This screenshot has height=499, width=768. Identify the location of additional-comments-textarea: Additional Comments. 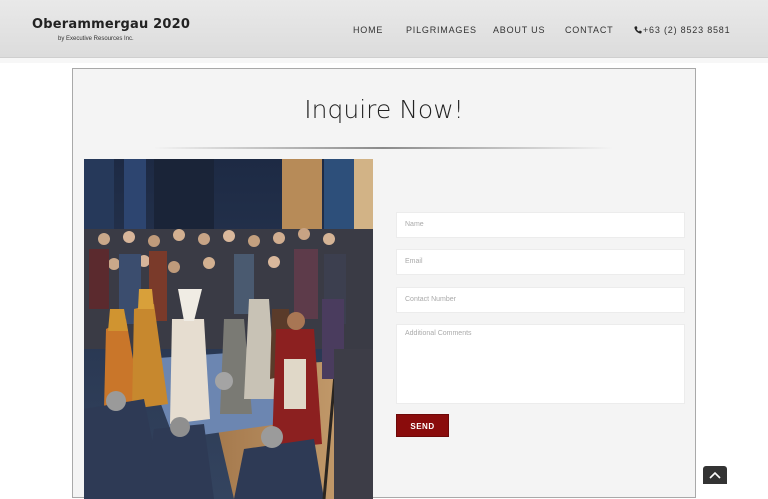
(540, 364).